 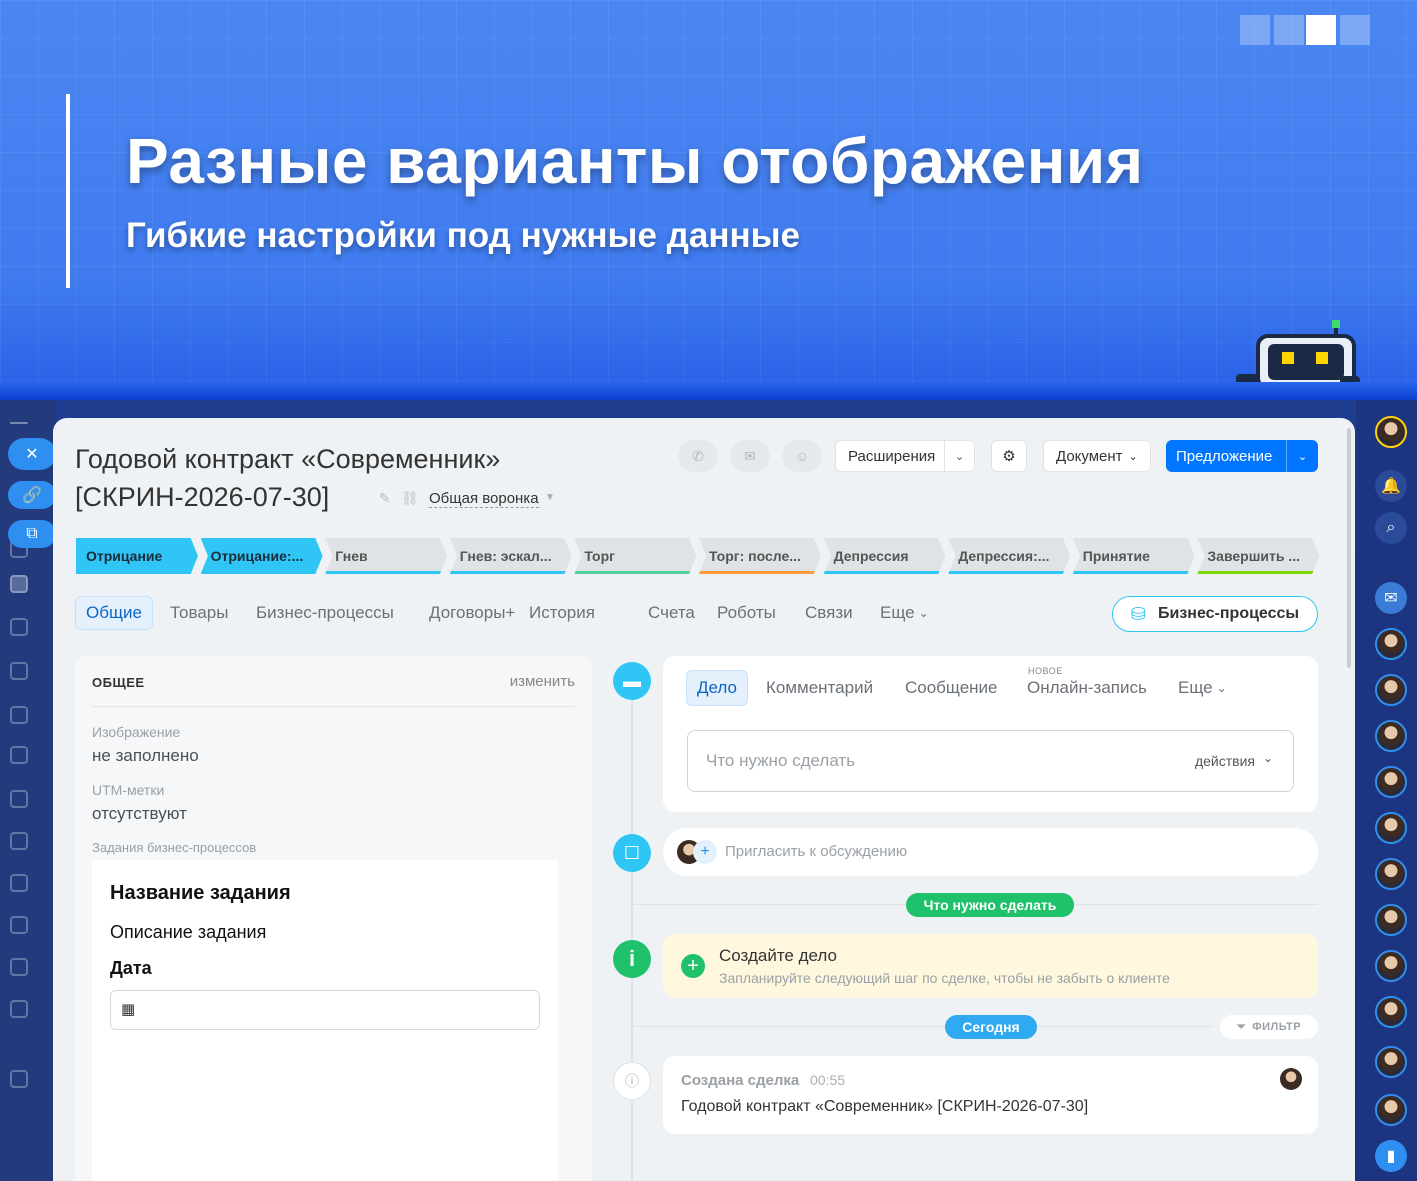 What do you see at coordinates (802, 456) in the screenshot?
I see `chat-icon: ☺` at bounding box center [802, 456].